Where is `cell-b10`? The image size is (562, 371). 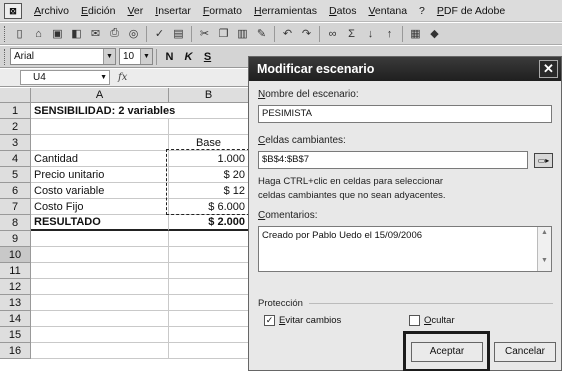 cell-b10 is located at coordinates (209, 255).